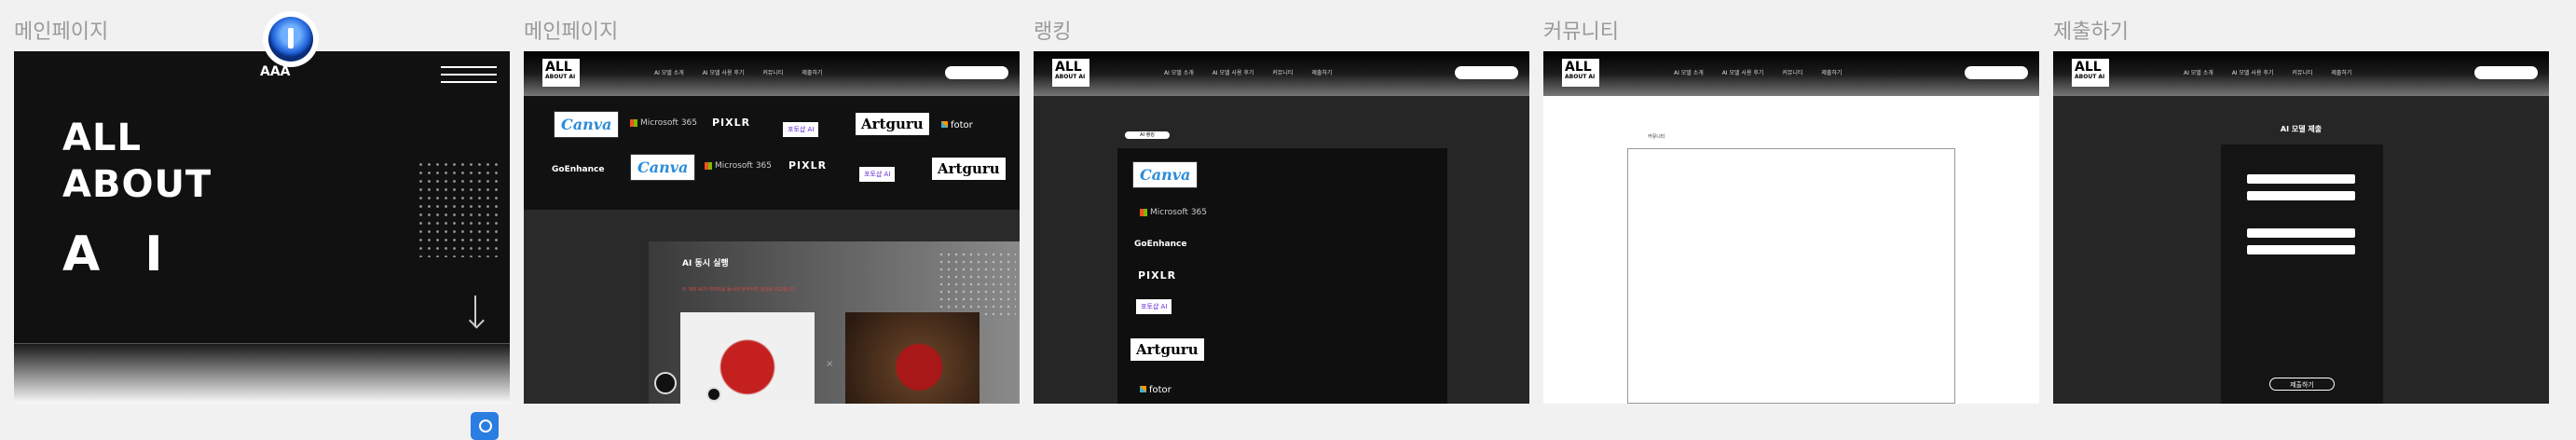 The image size is (2576, 440). I want to click on ranking-item-goenhance: GoEnhance, so click(1160, 245).